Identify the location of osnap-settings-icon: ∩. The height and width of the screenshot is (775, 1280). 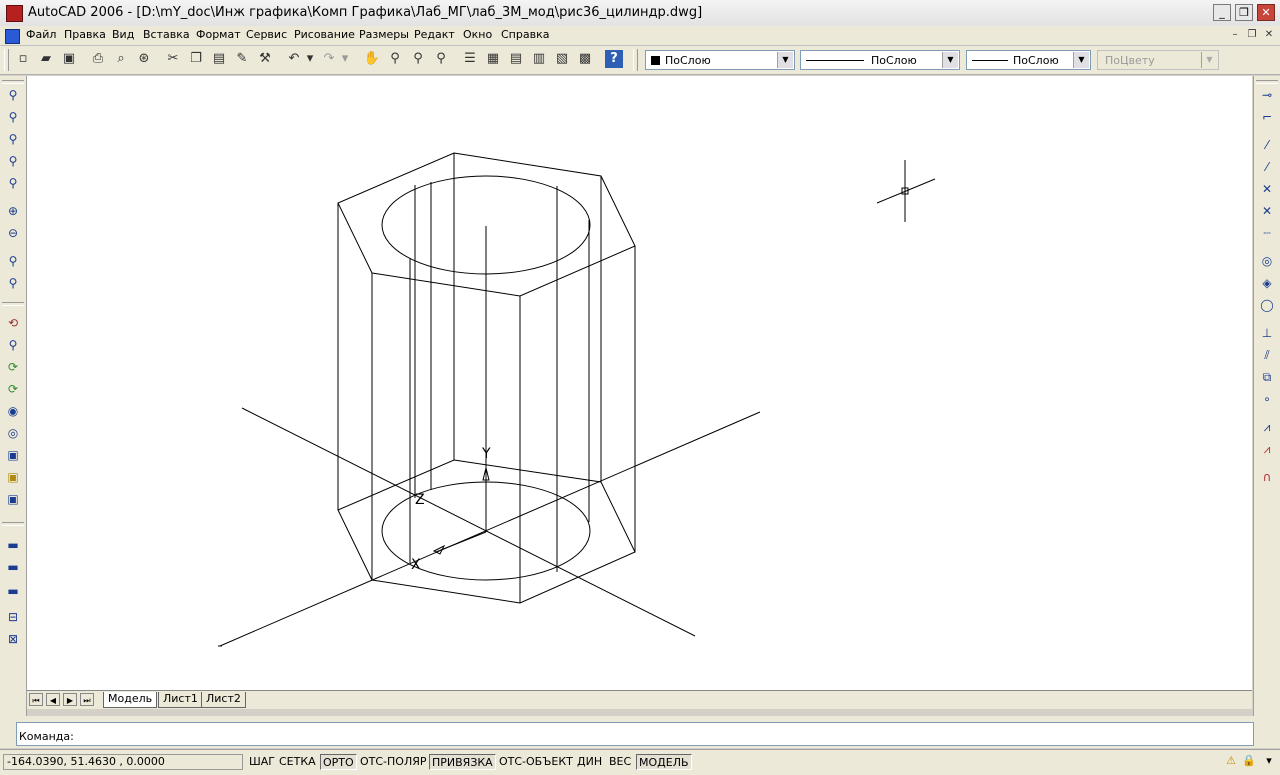
(1267, 477).